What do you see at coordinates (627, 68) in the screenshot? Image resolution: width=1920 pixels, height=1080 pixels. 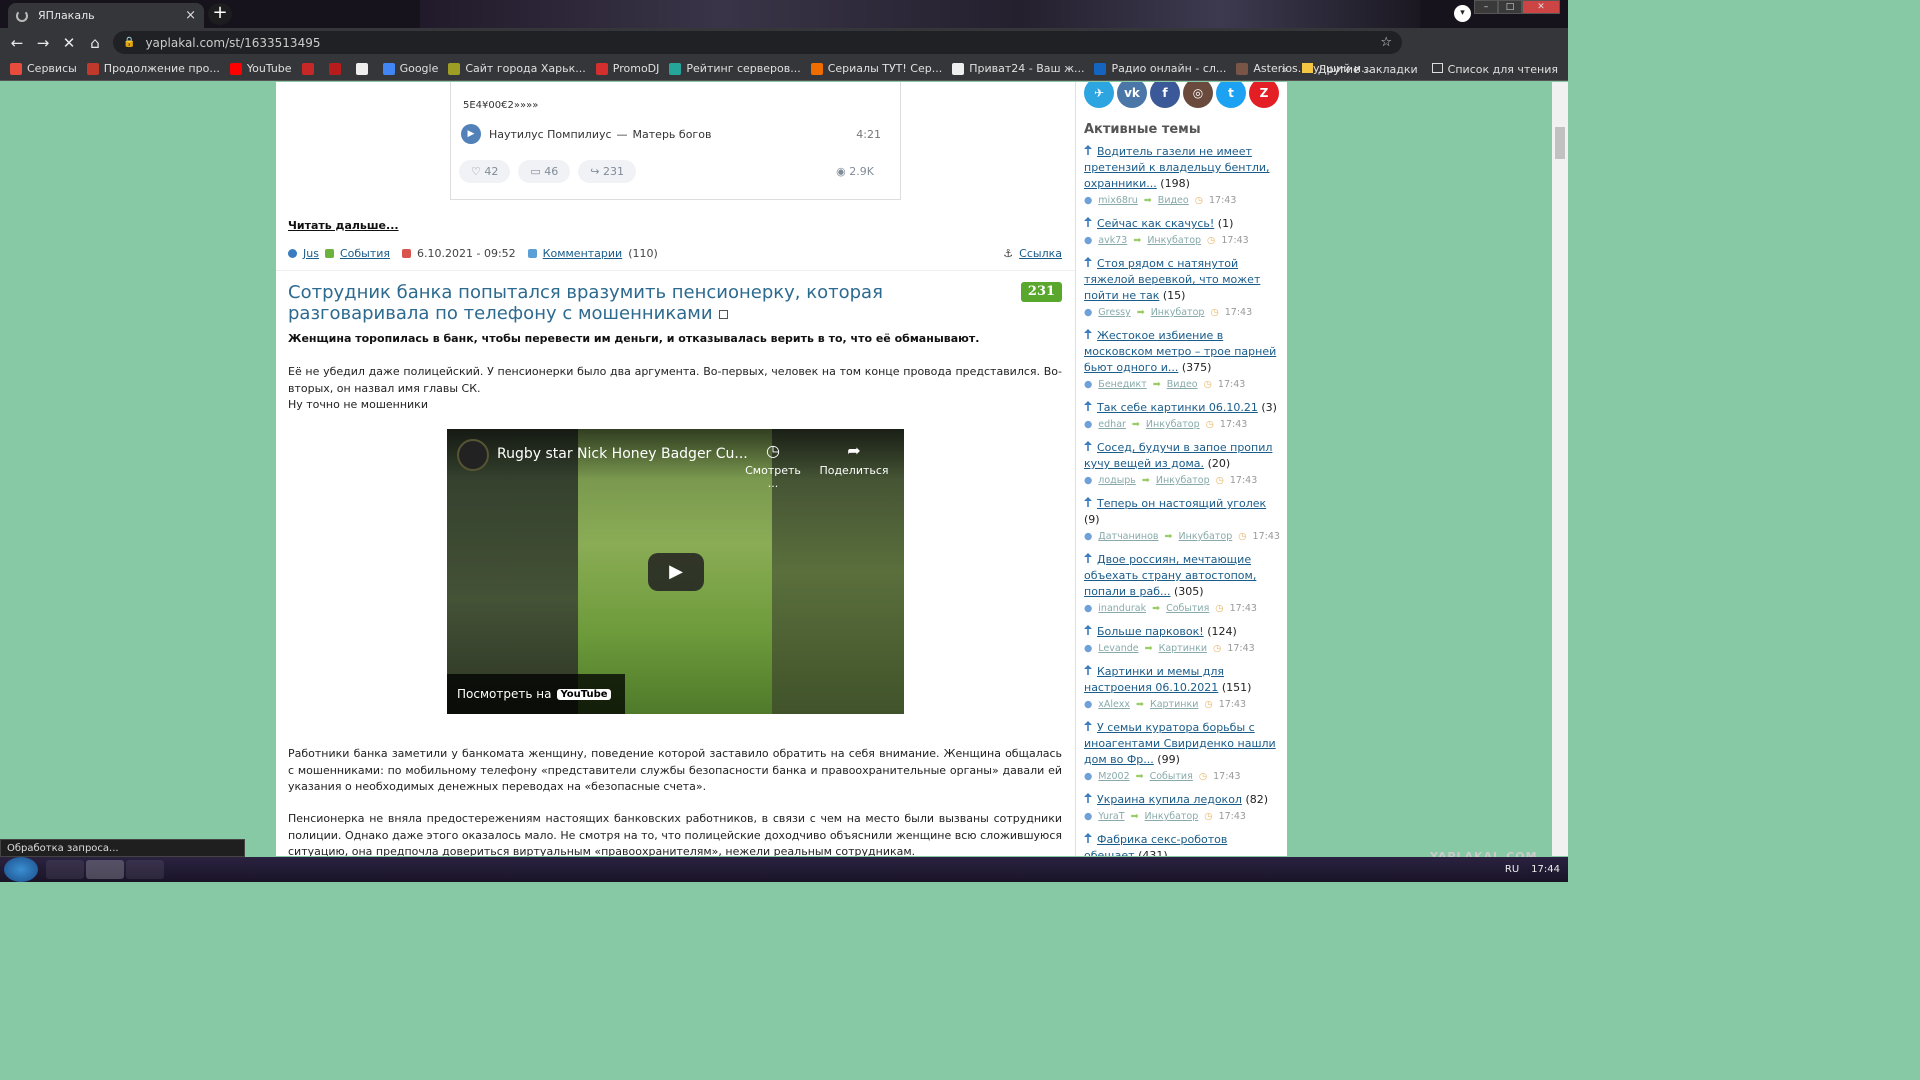 I see `bookmark-item: PromoDJ` at bounding box center [627, 68].